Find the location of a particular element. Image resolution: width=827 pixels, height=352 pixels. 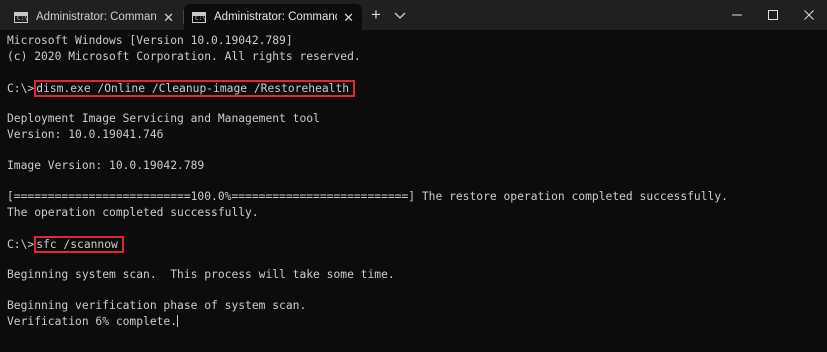

minimize-icon is located at coordinates (737, 15).